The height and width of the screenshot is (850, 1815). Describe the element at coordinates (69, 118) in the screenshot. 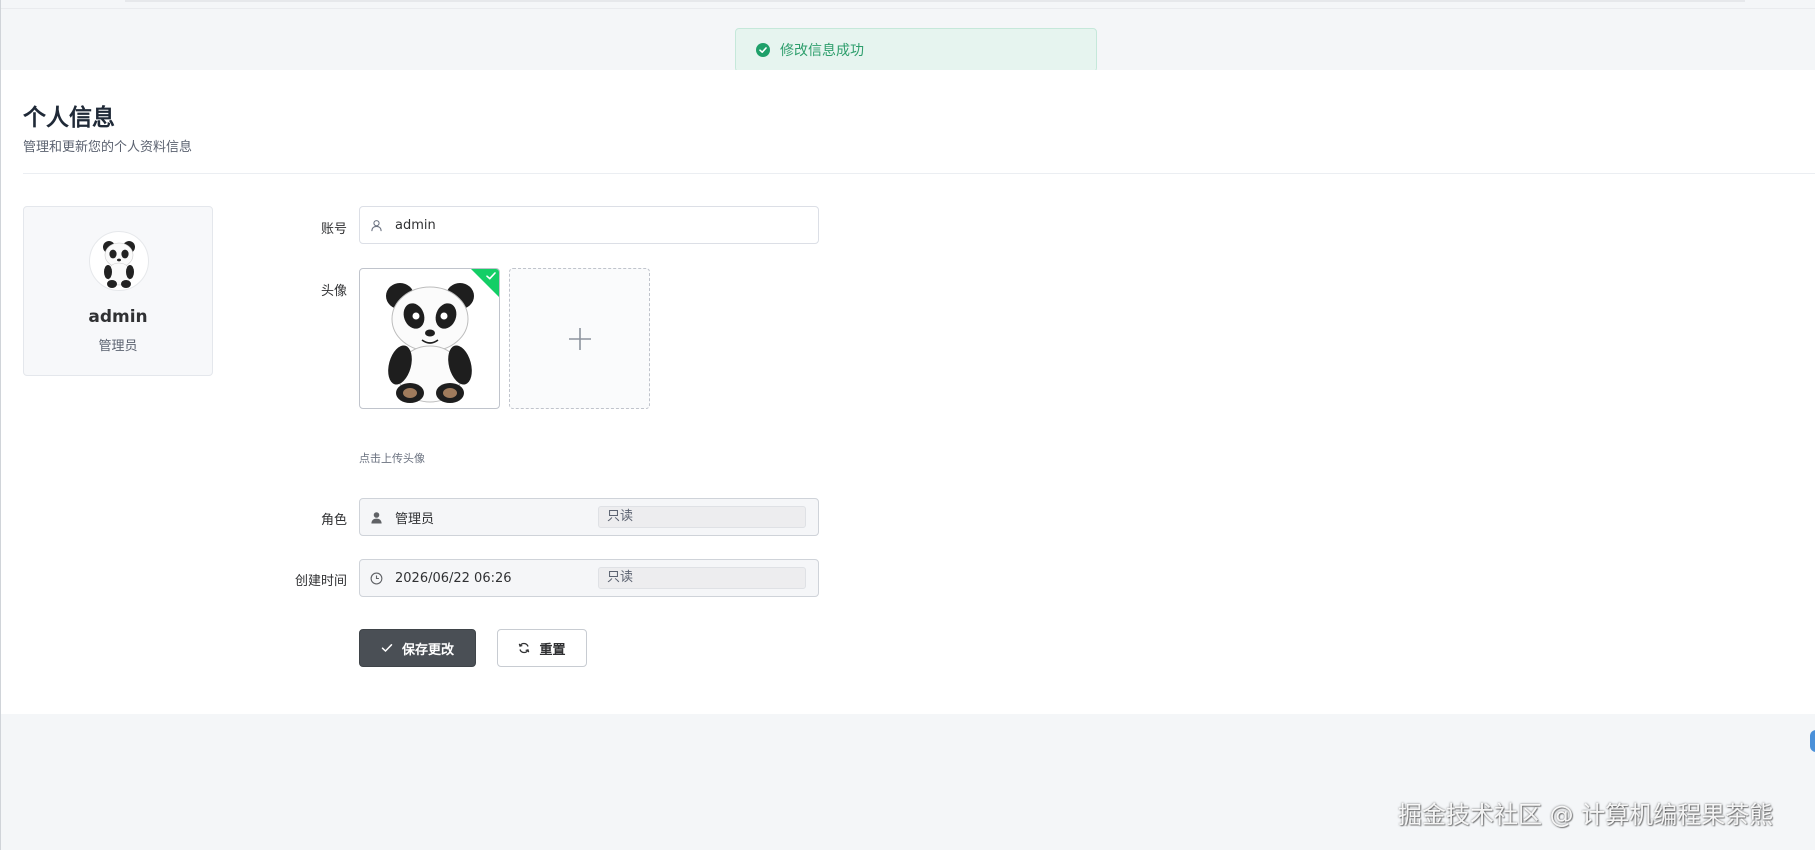

I see `page-title: 个人信息` at that location.